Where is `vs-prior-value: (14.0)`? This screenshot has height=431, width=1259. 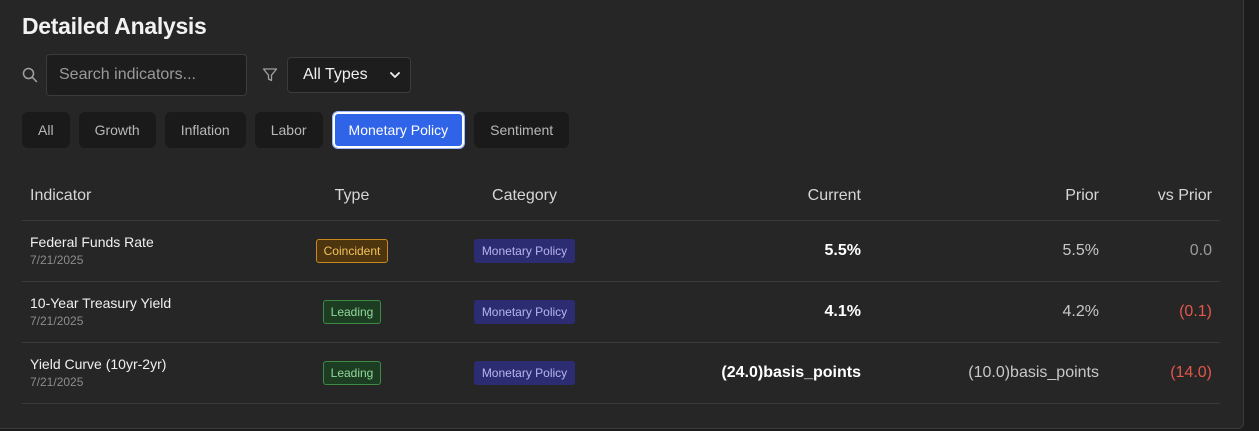 vs-prior-value: (14.0) is located at coordinates (1163, 373).